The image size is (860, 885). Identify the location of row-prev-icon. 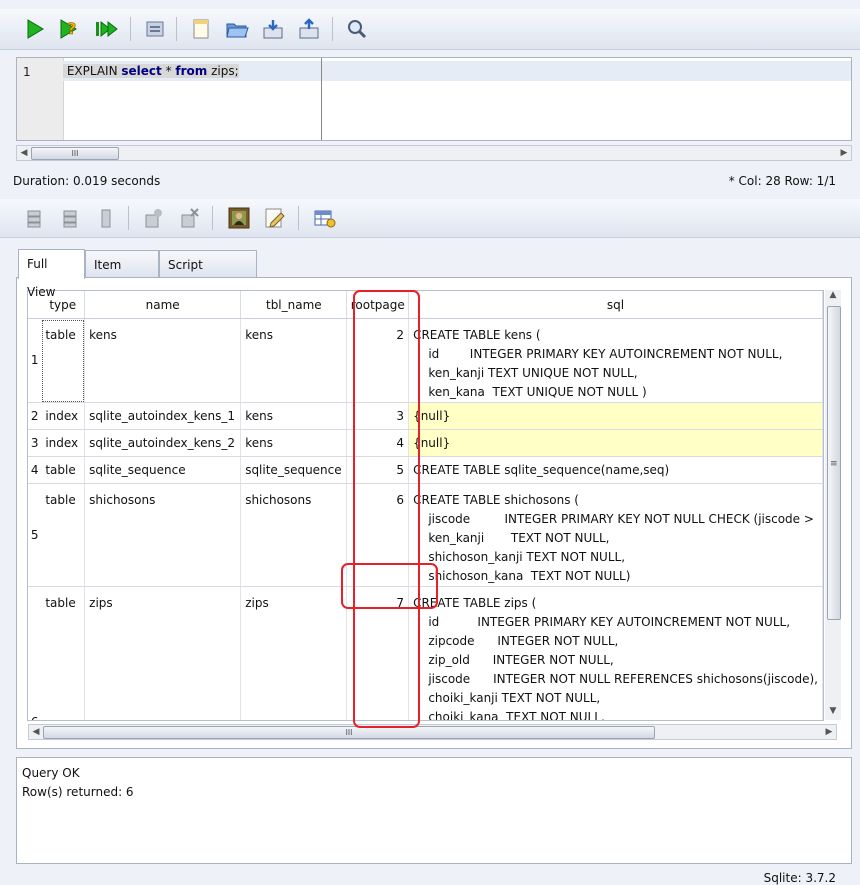
(69, 218).